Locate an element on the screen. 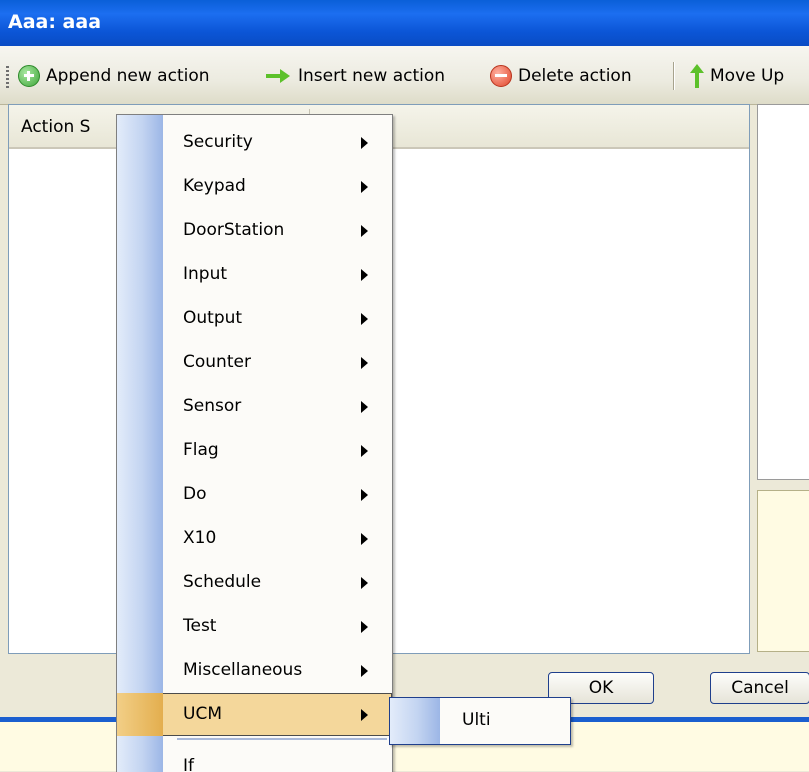  description-panel is located at coordinates (783, 571).